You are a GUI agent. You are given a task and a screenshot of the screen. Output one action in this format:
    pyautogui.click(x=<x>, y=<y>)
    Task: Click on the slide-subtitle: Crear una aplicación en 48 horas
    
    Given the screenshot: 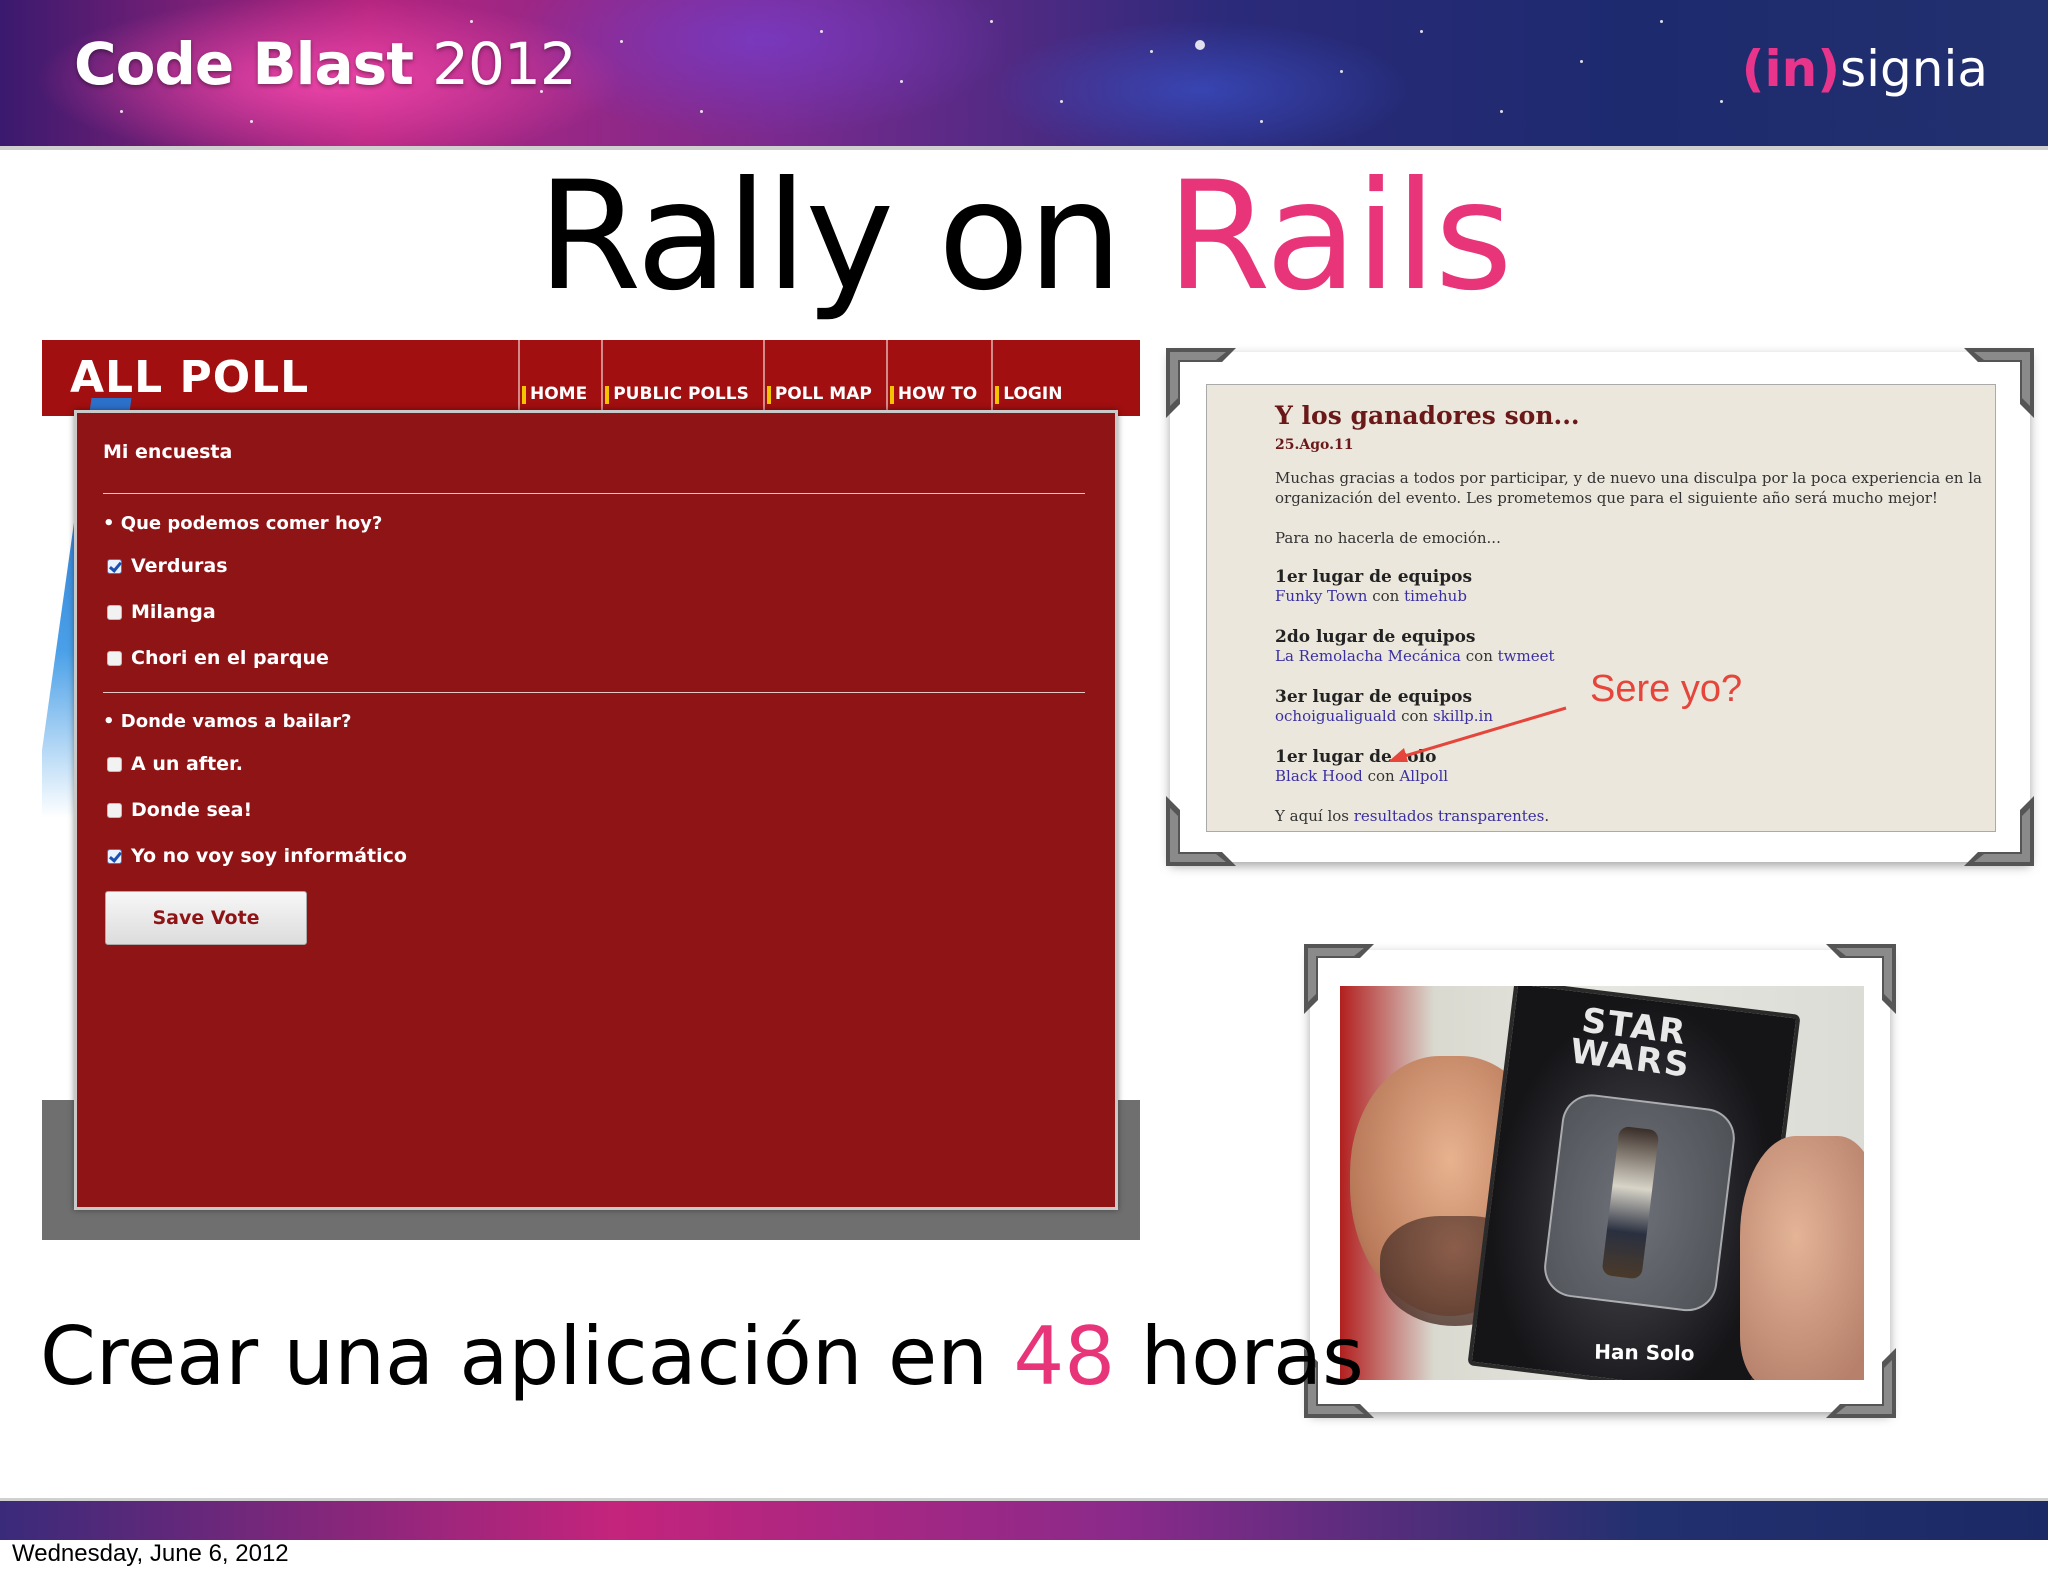 What is the action you would take?
    pyautogui.click(x=702, y=1356)
    